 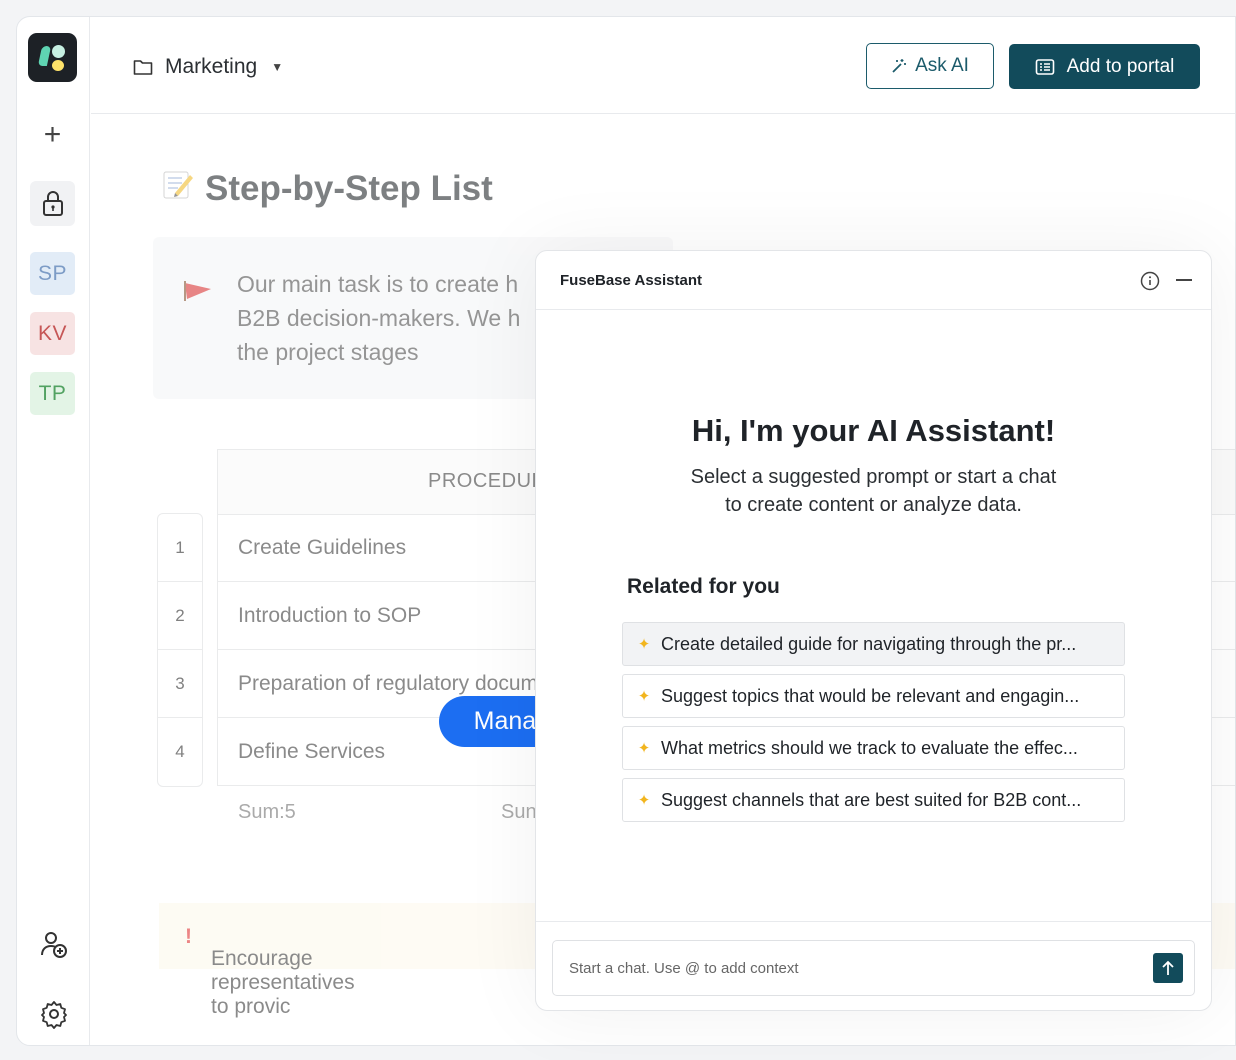 I want to click on ask-ai-button: Ask AI, so click(x=930, y=66).